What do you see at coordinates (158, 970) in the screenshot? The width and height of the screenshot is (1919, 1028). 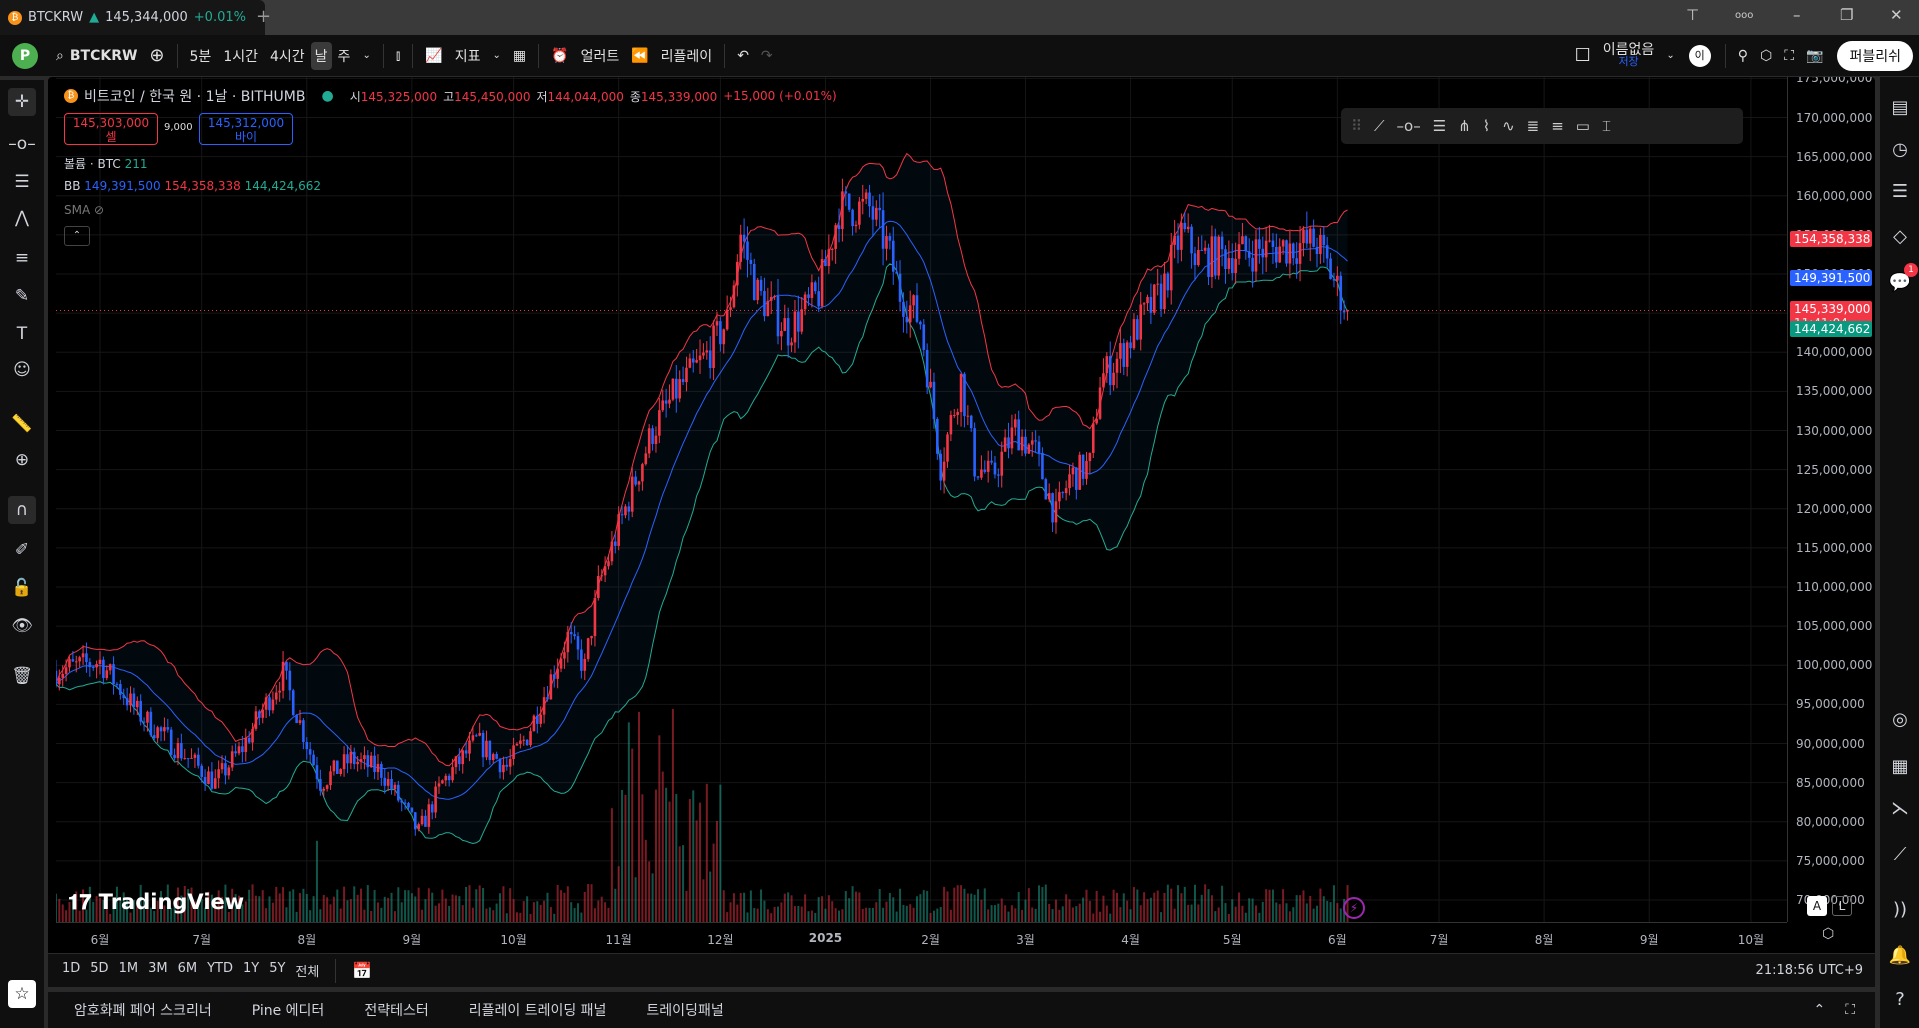 I see `range-3m: 3M` at bounding box center [158, 970].